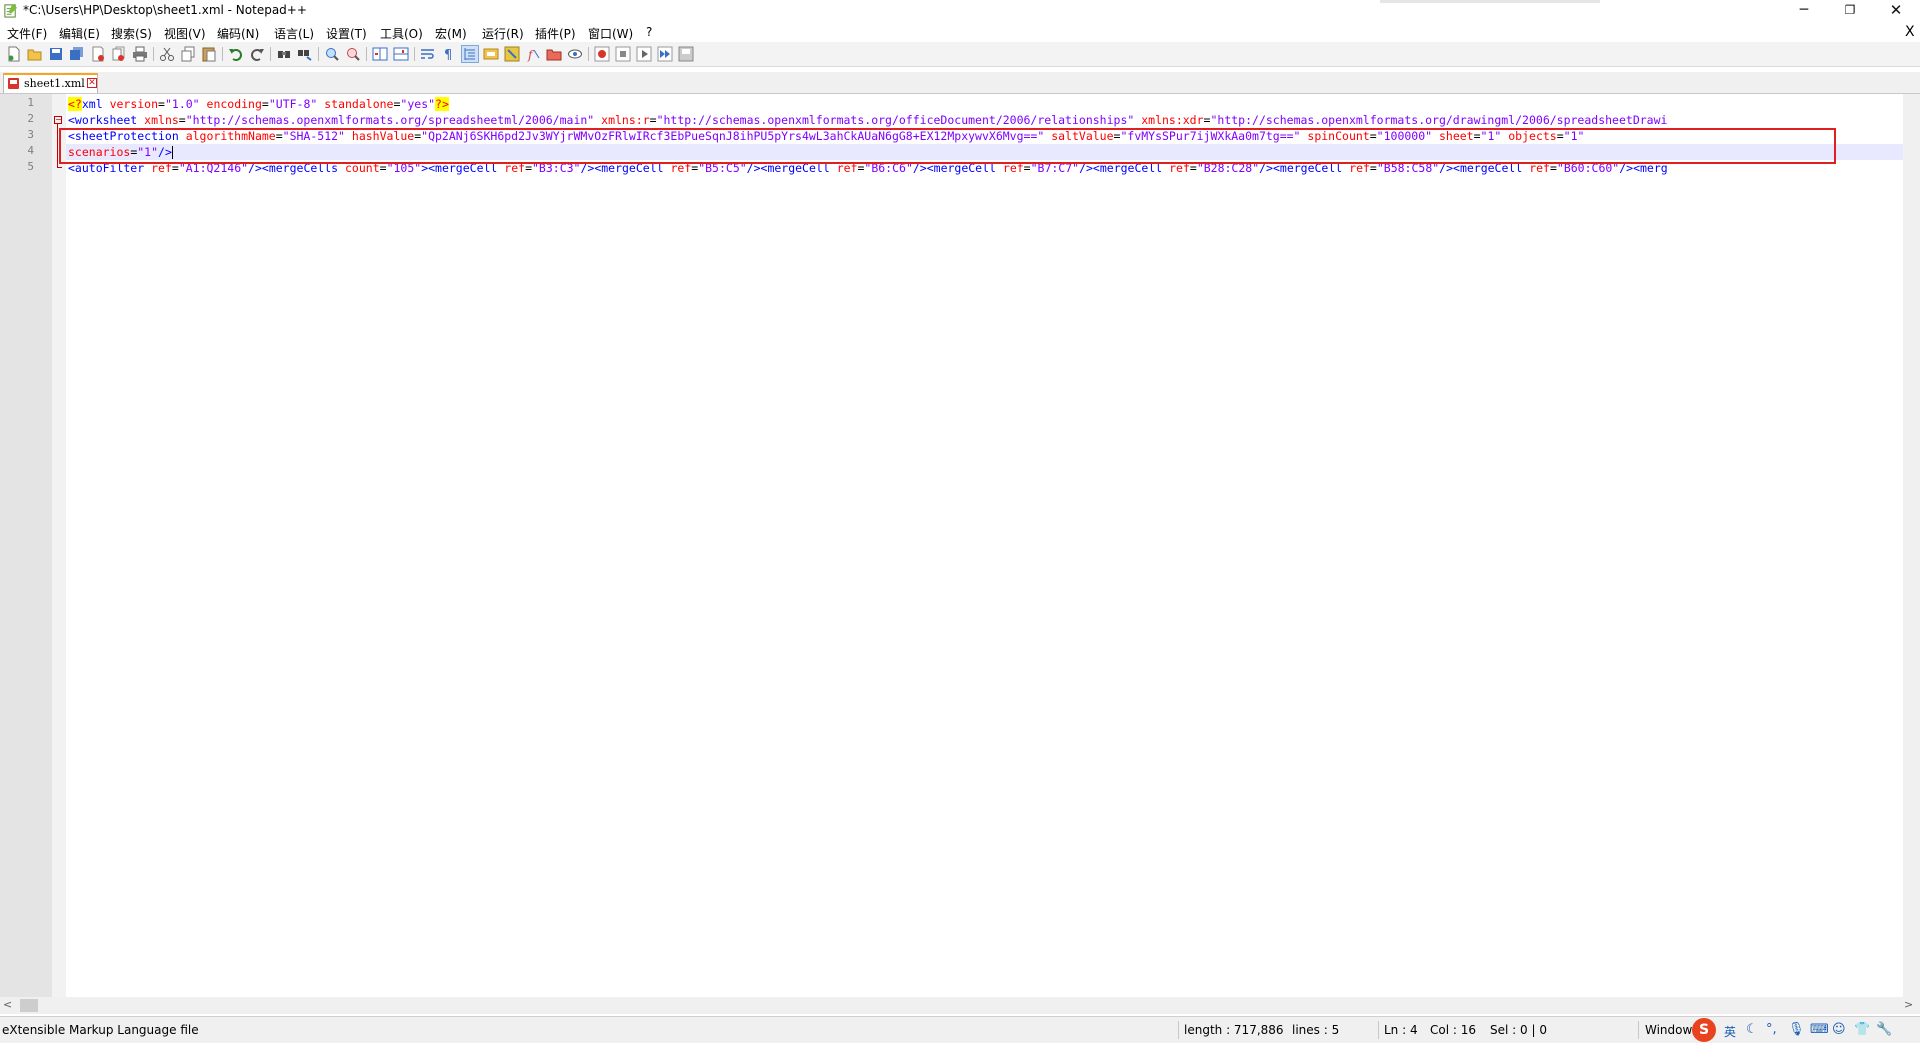 This screenshot has width=1920, height=1043. Describe the element at coordinates (1401, 1030) in the screenshot. I see `status-line: Ln : 4` at that location.